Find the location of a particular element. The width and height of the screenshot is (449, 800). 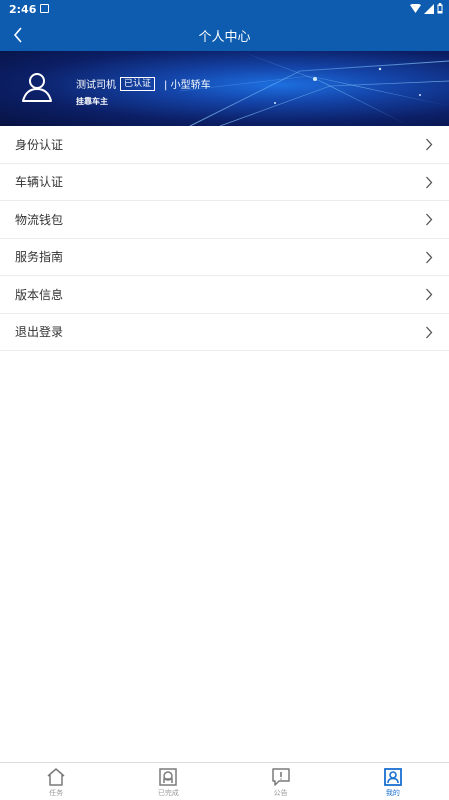

tab-label: 我的 is located at coordinates (392, 793).